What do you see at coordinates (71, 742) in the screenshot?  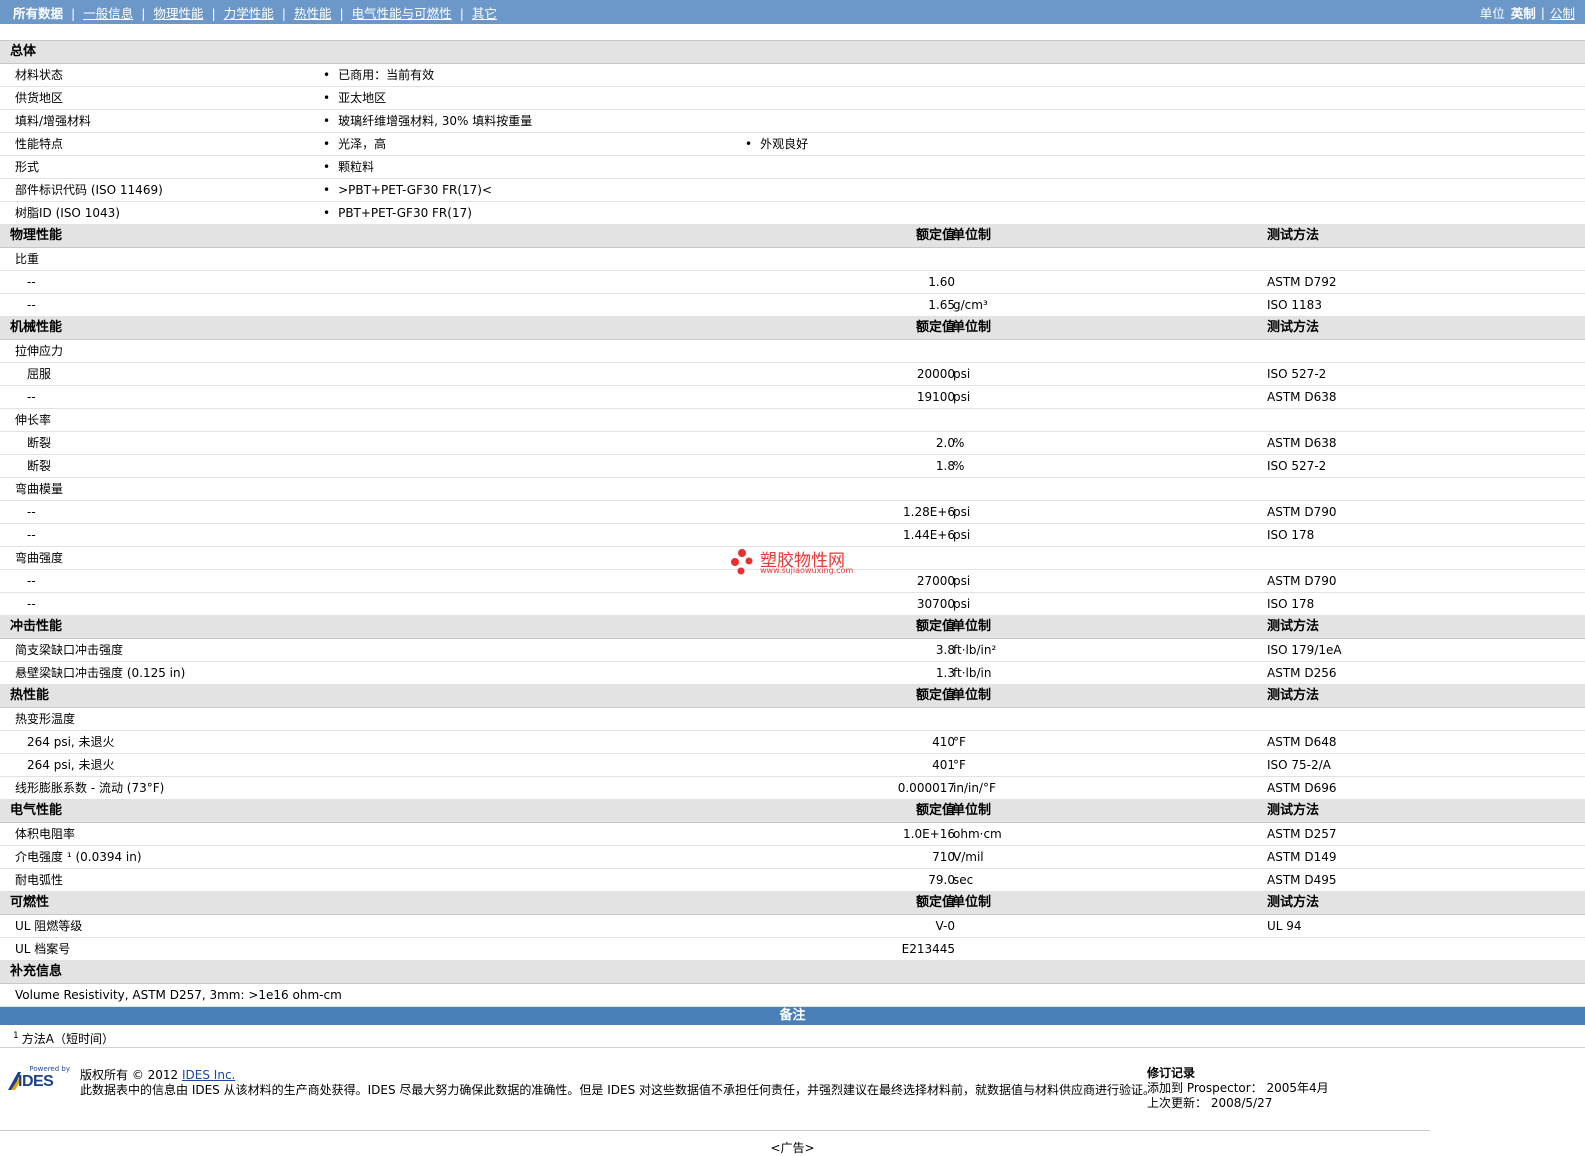 I see `property-label: 264 psi, 未退火` at bounding box center [71, 742].